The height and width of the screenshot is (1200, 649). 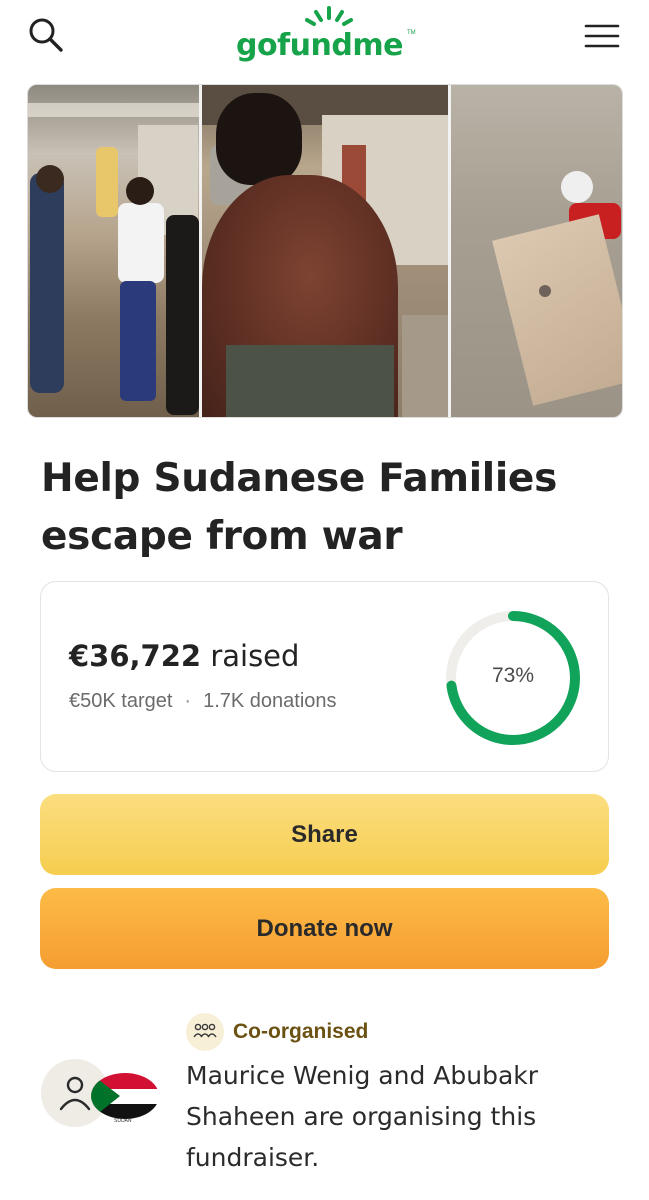 I want to click on sun-rays-icon, so click(x=329, y=16).